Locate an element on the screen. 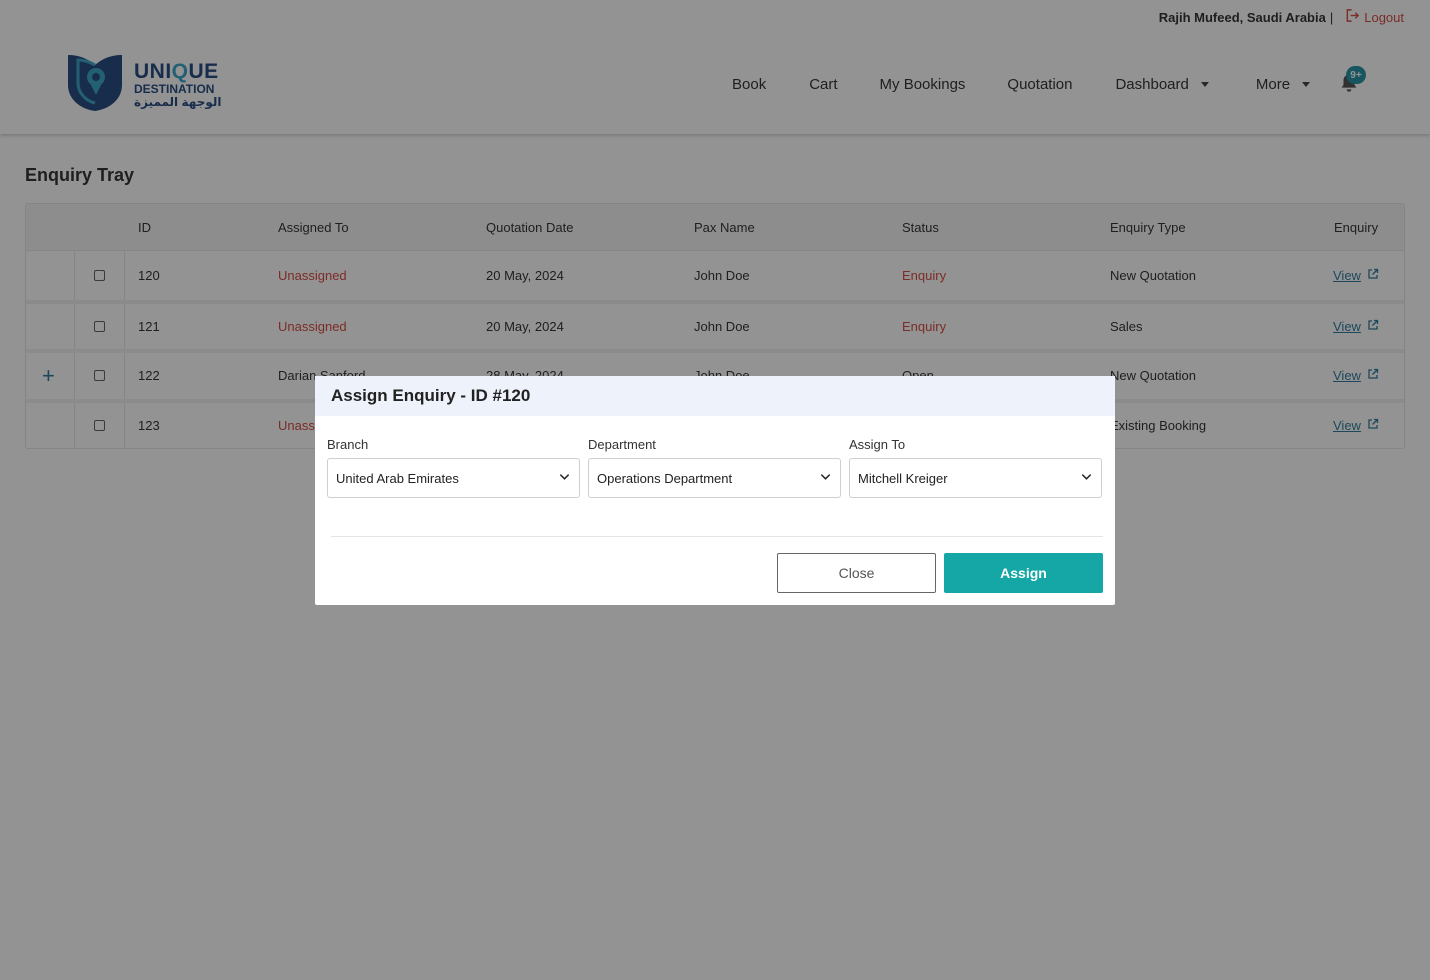 Image resolution: width=1430 pixels, height=980 pixels. close-button: Close is located at coordinates (856, 573).